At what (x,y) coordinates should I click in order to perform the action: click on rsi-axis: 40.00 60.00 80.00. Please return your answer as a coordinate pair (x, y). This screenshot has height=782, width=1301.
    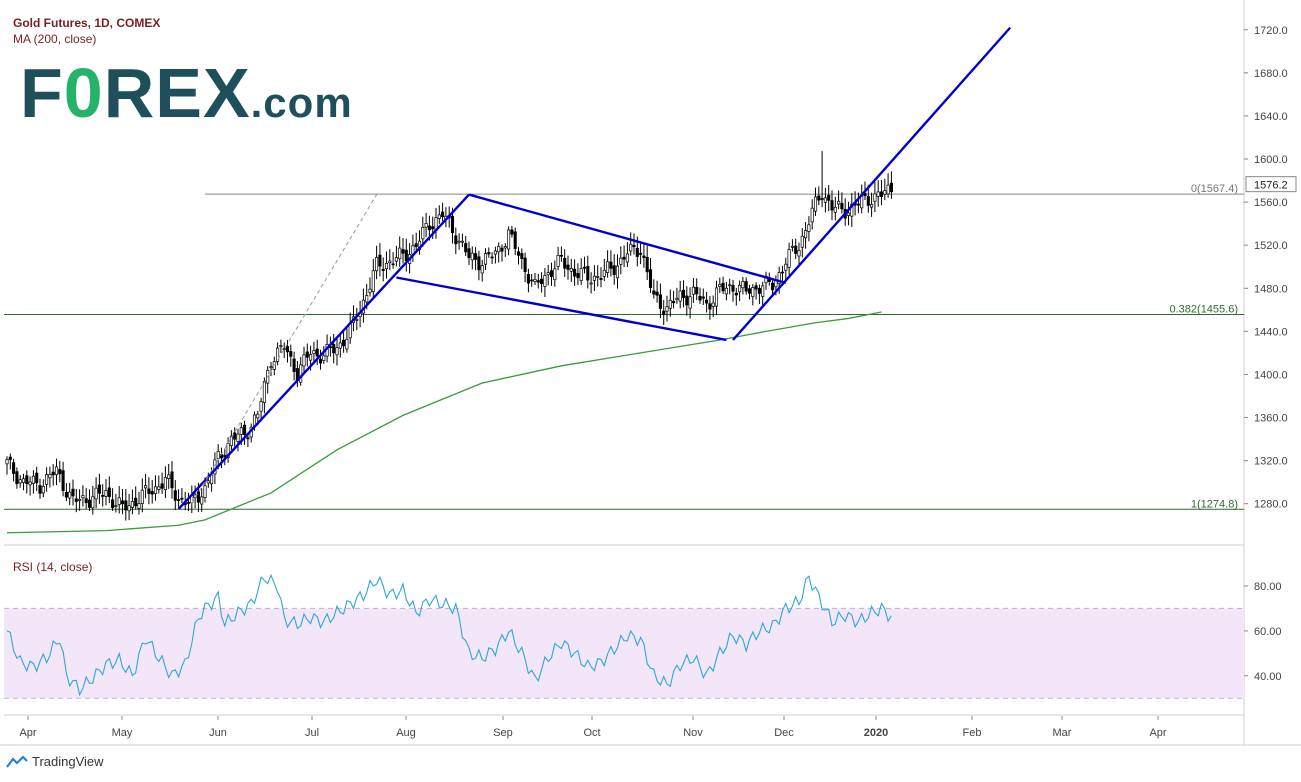
    Looking at the image, I should click on (1263, 632).